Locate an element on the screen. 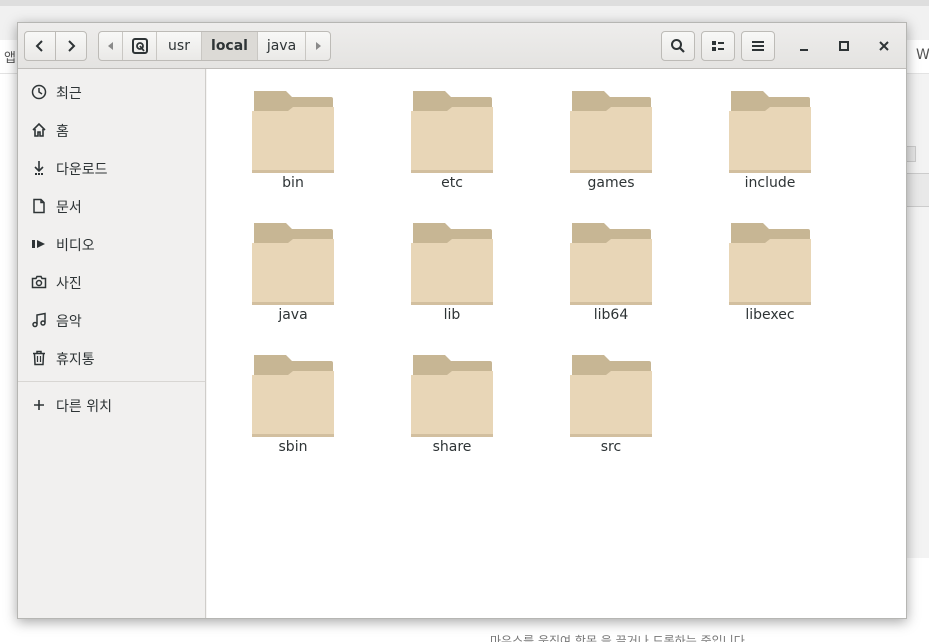 Image resolution: width=929 pixels, height=642 pixels. folder-item: include is located at coordinates (770, 151).